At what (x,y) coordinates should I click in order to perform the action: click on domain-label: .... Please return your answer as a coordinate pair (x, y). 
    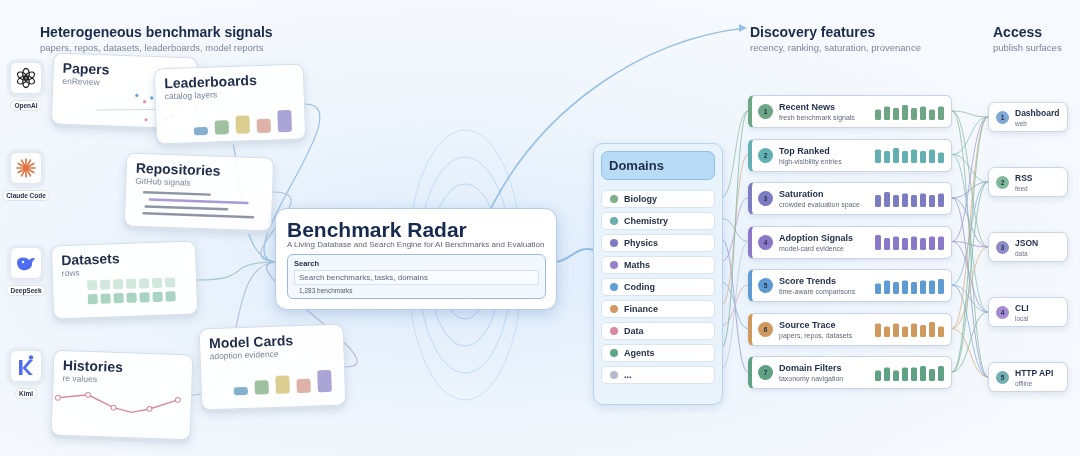
    Looking at the image, I should click on (628, 375).